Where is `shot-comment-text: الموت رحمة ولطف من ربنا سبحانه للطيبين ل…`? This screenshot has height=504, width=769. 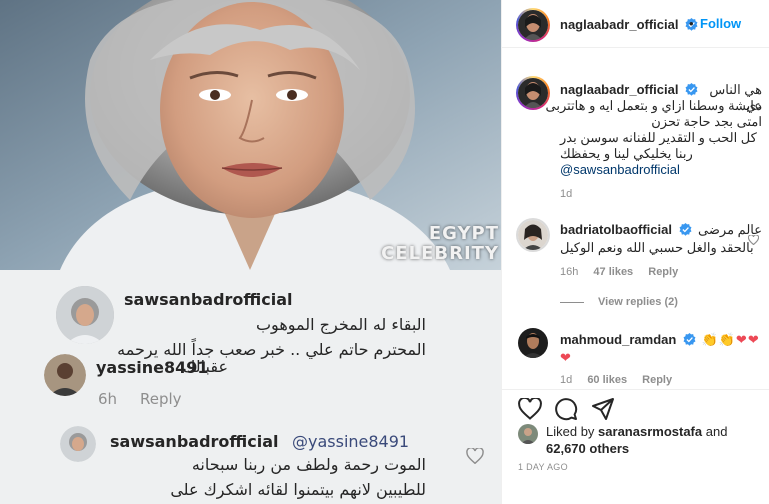 shot-comment-text: الموت رحمة ولطف من ربنا سبحانه للطيبين ل… is located at coordinates (261, 477).